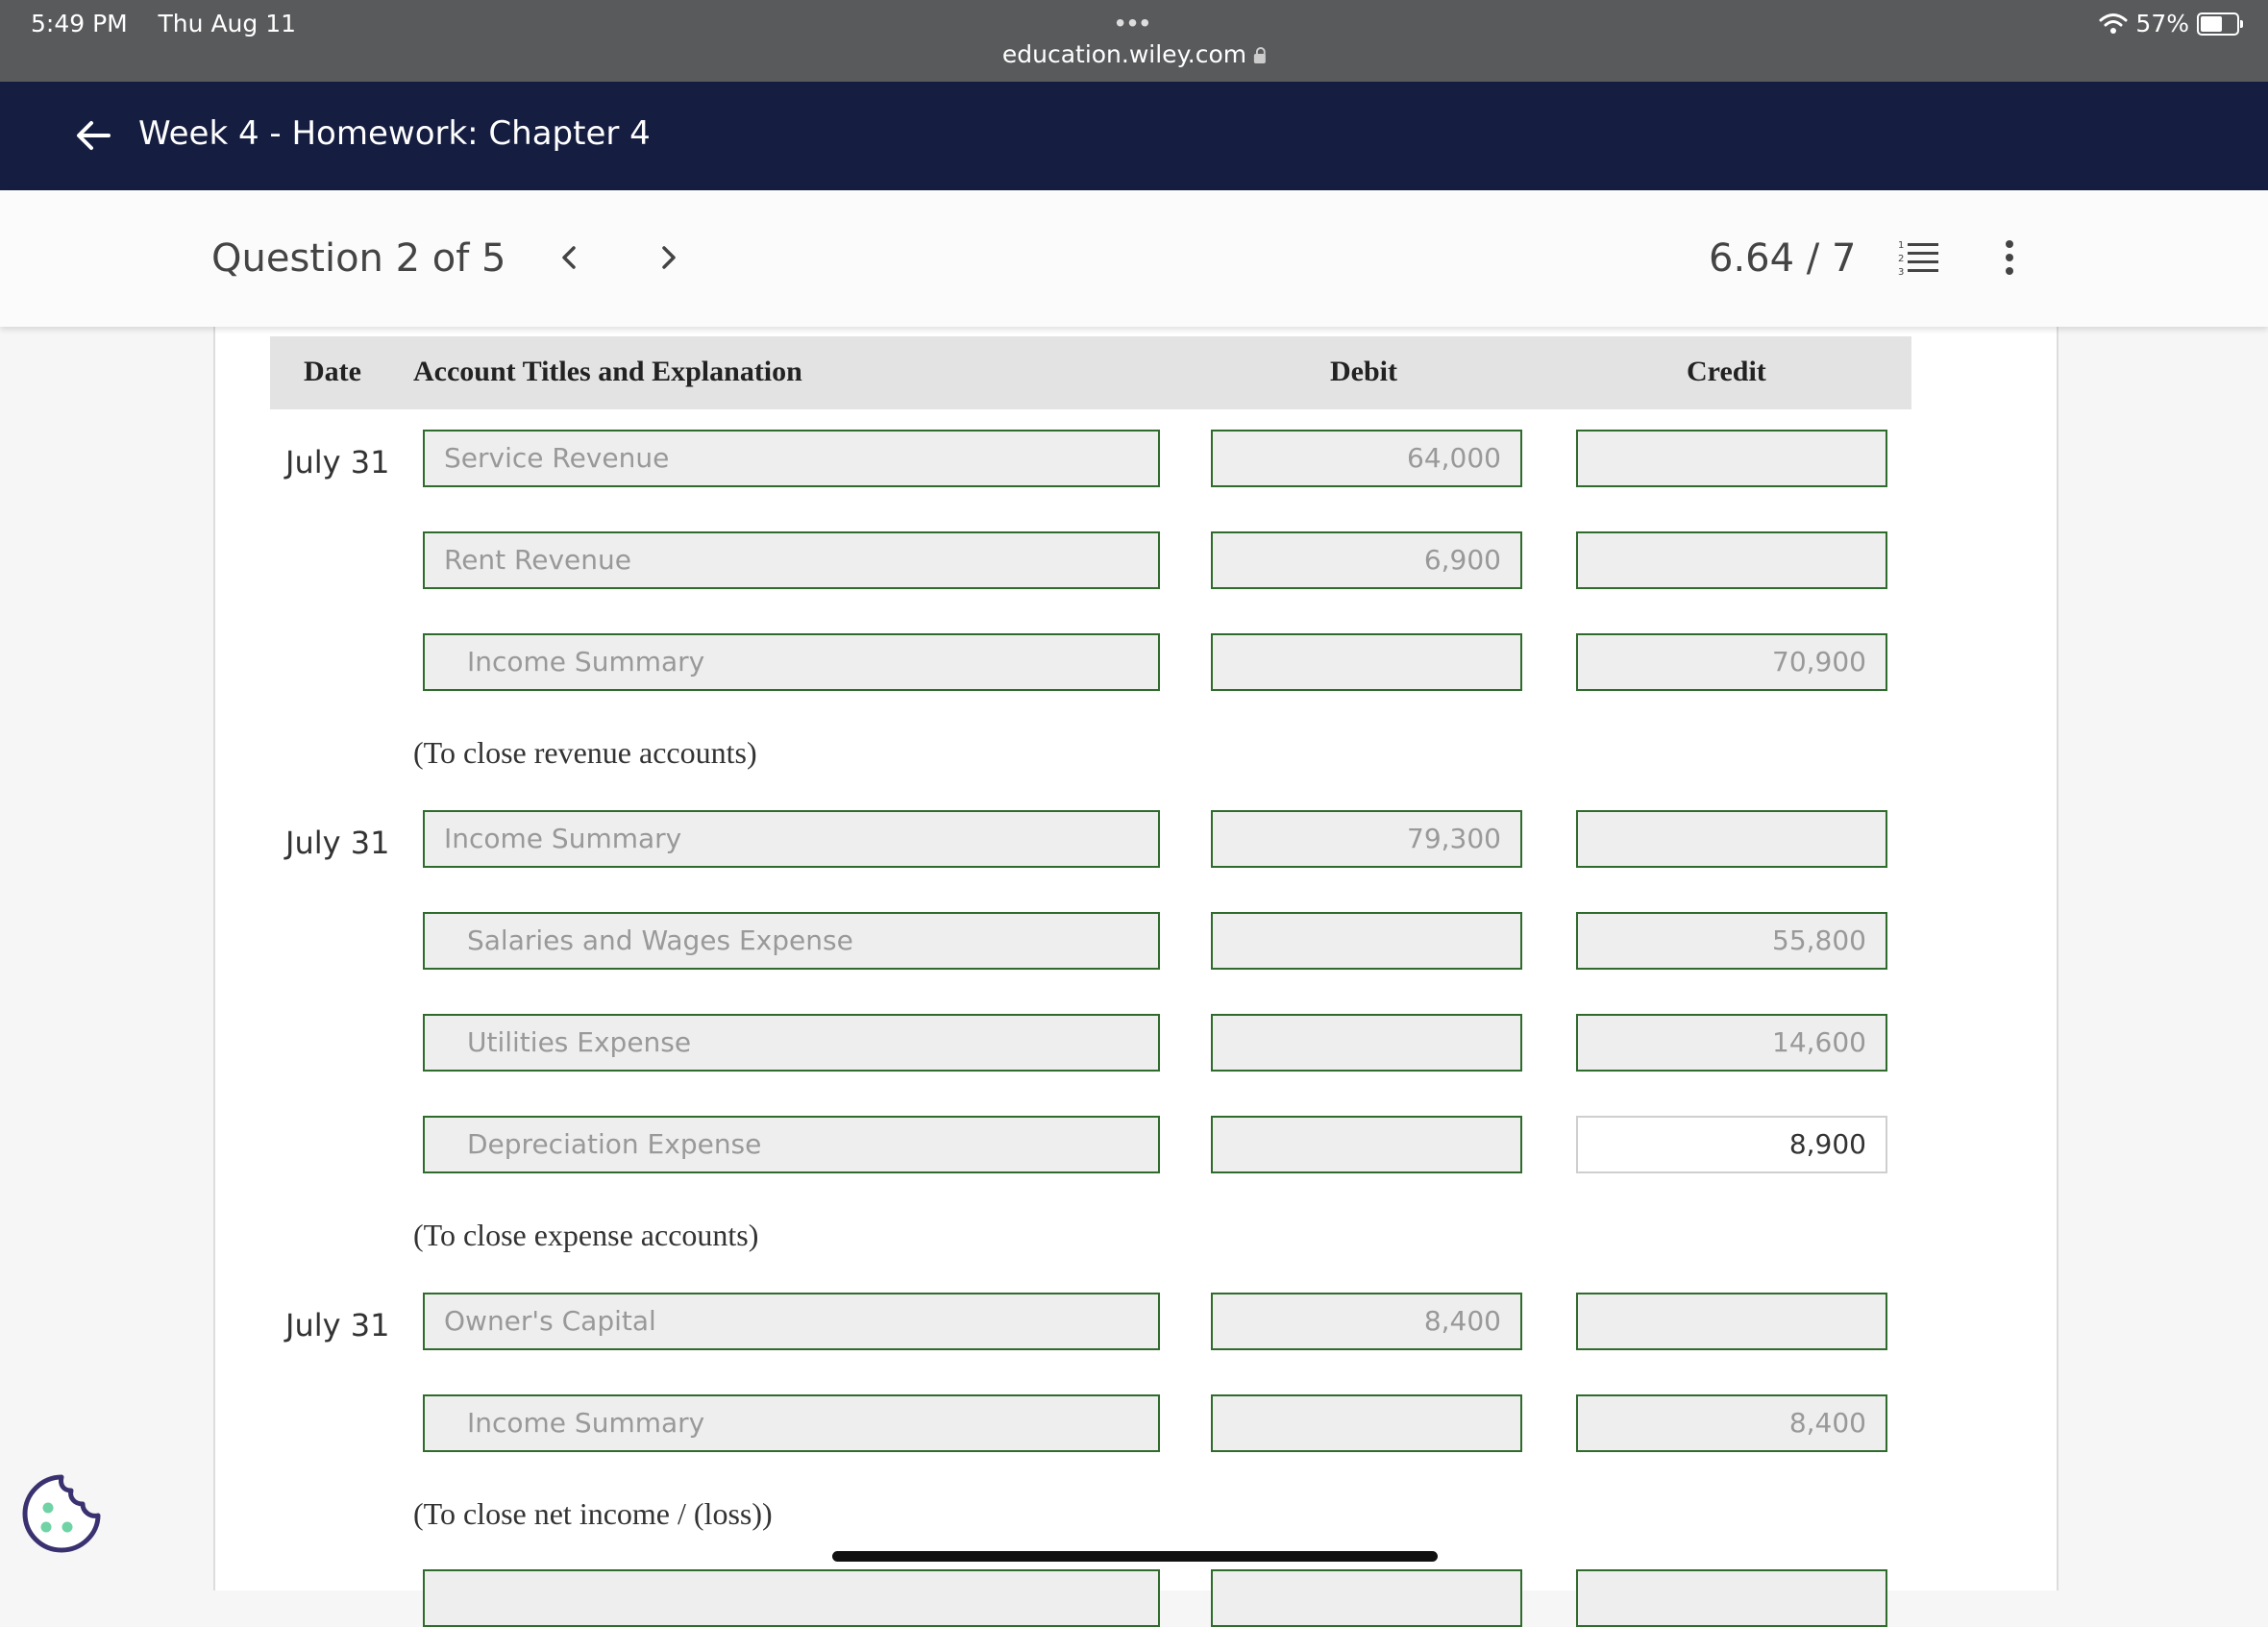 This screenshot has height=1627, width=2268. What do you see at coordinates (1260, 55) in the screenshot?
I see `lock-icon` at bounding box center [1260, 55].